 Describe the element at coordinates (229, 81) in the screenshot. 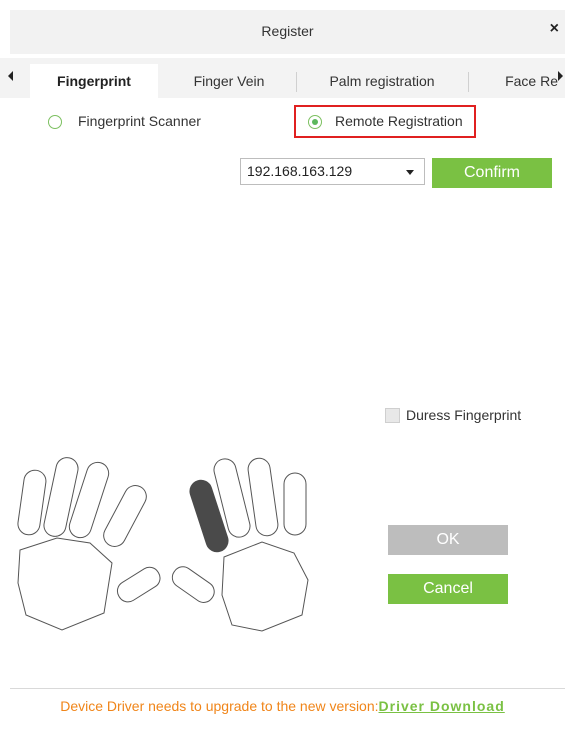

I see `tab-finger-vein: Finger Vein` at that location.